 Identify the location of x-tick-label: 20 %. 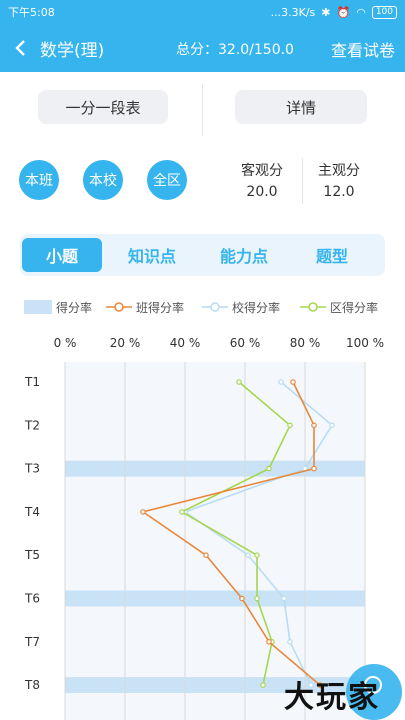
(125, 343).